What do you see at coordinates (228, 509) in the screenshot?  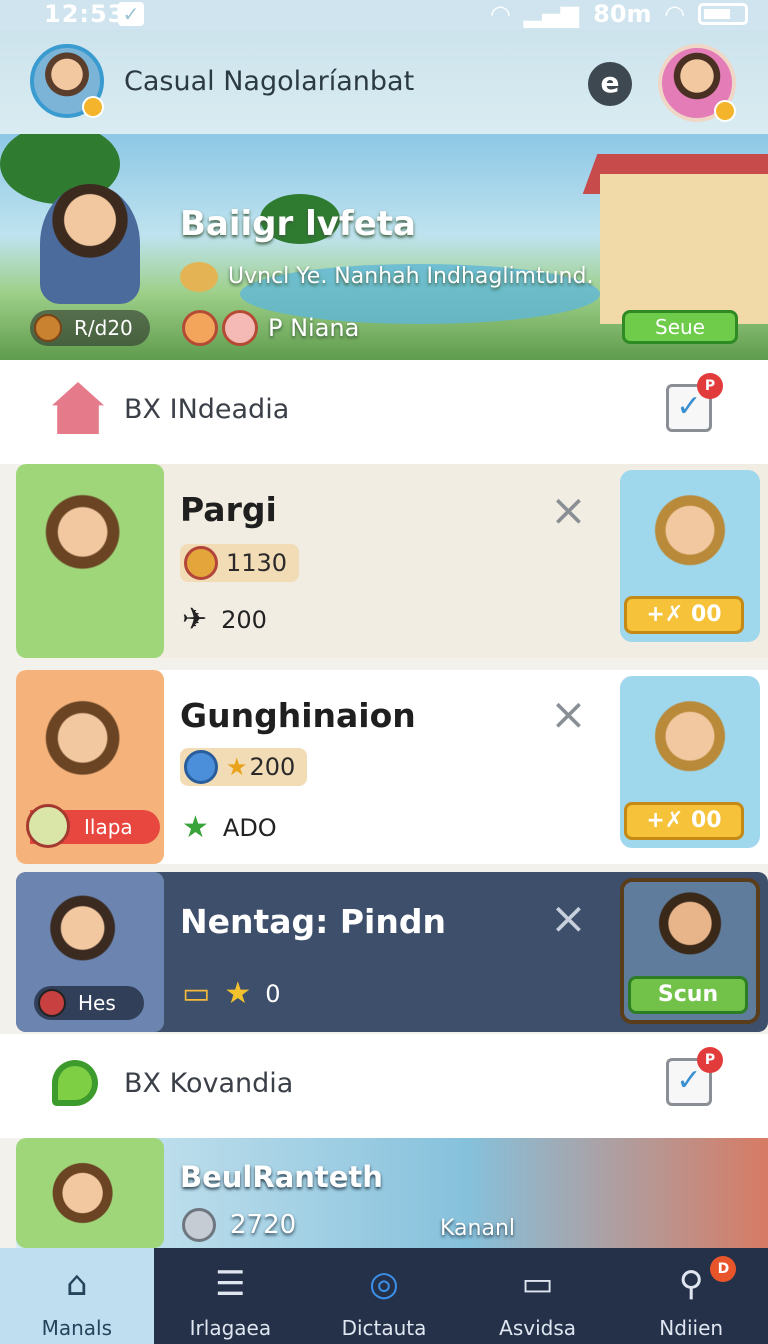 I see `card-title: Pargi` at bounding box center [228, 509].